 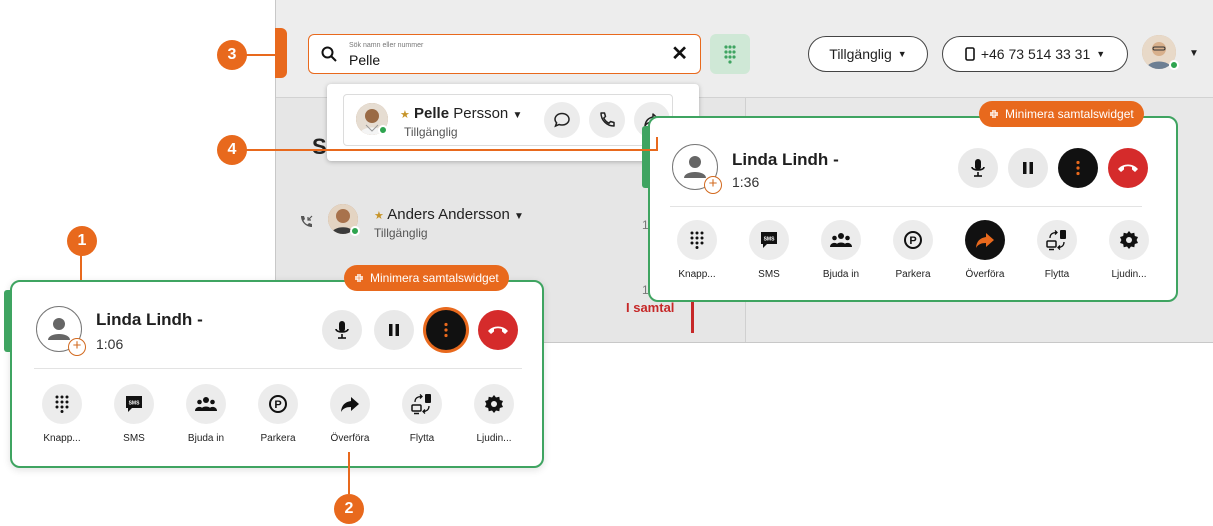 I want to click on park-icon: P, so click(x=278, y=404).